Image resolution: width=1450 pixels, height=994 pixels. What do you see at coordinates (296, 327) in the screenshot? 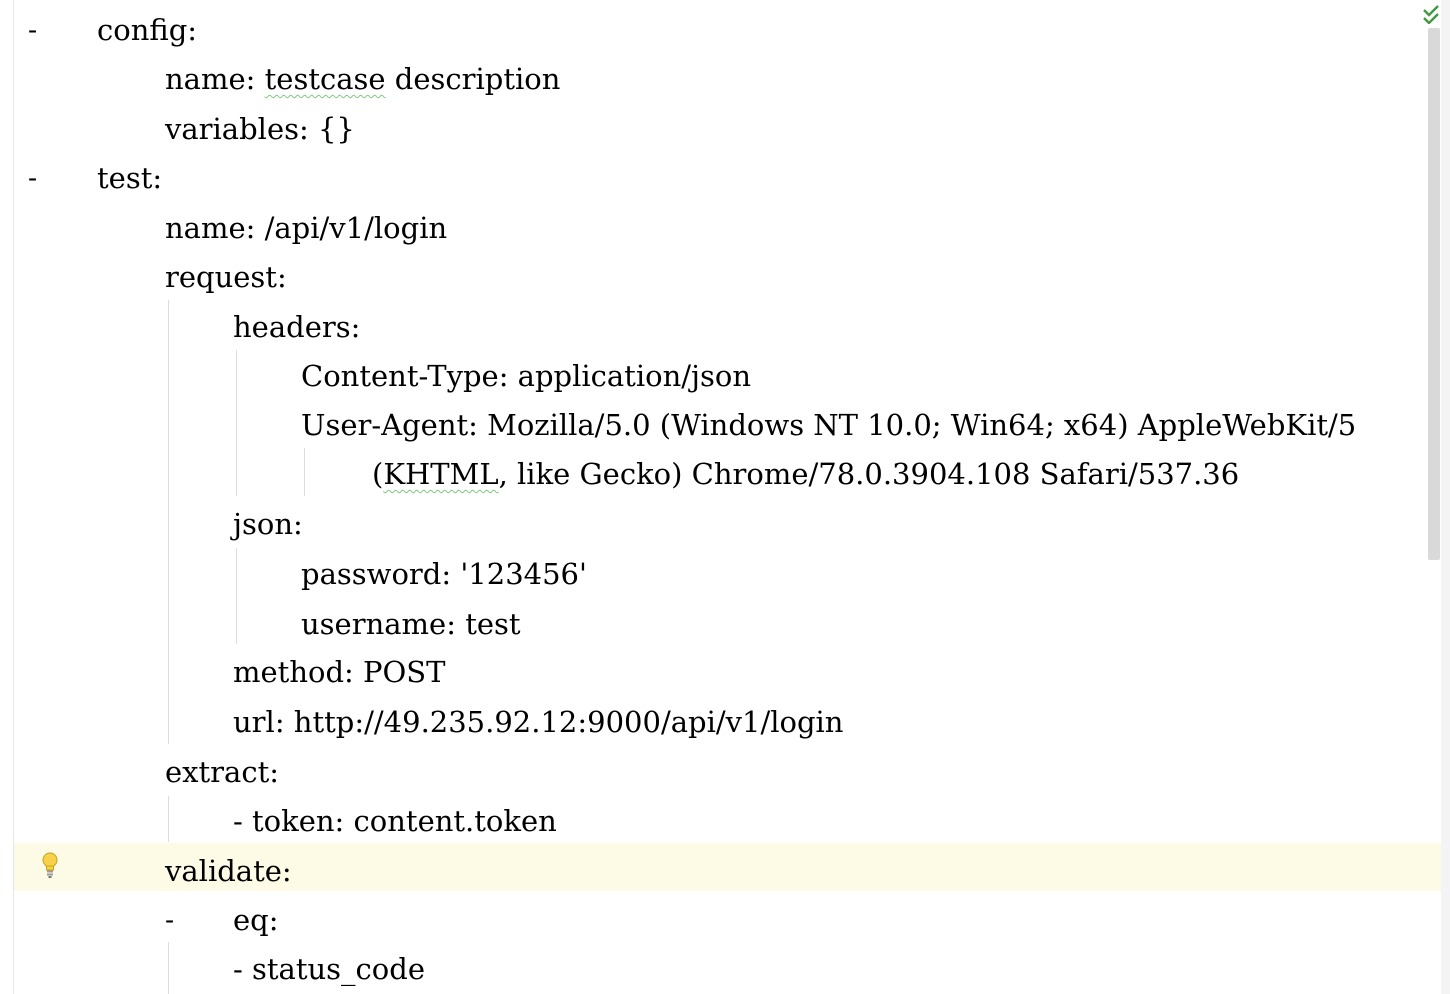
I see `code-line: headers:` at bounding box center [296, 327].